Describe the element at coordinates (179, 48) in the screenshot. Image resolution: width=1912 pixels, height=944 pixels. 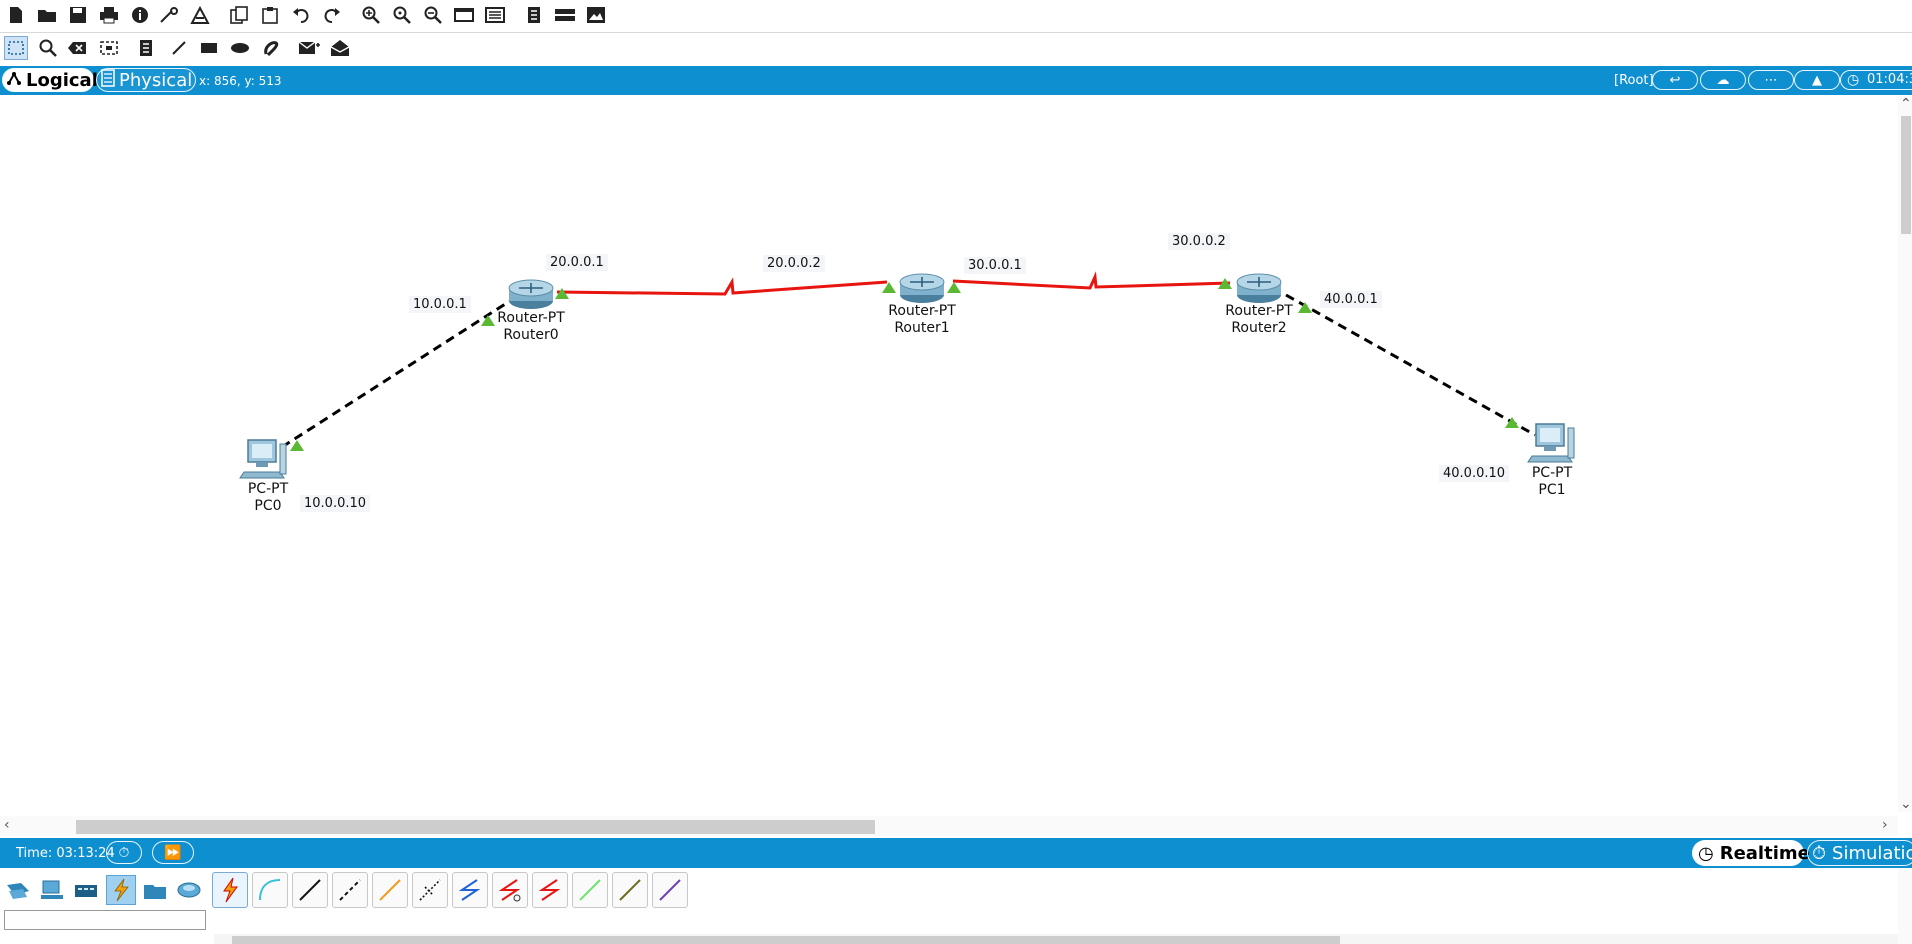
I see `draw-line-icon` at that location.